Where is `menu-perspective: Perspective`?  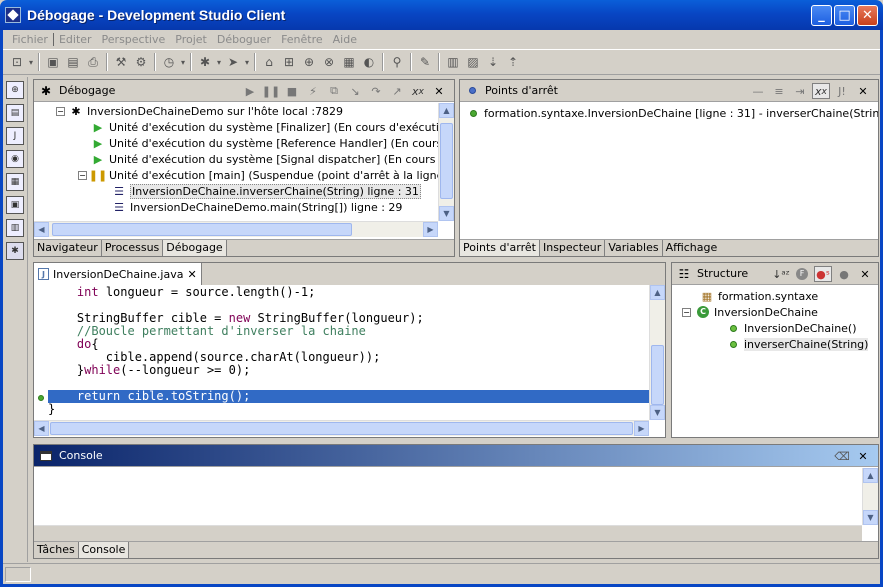 menu-perspective: Perspective is located at coordinates (134, 39).